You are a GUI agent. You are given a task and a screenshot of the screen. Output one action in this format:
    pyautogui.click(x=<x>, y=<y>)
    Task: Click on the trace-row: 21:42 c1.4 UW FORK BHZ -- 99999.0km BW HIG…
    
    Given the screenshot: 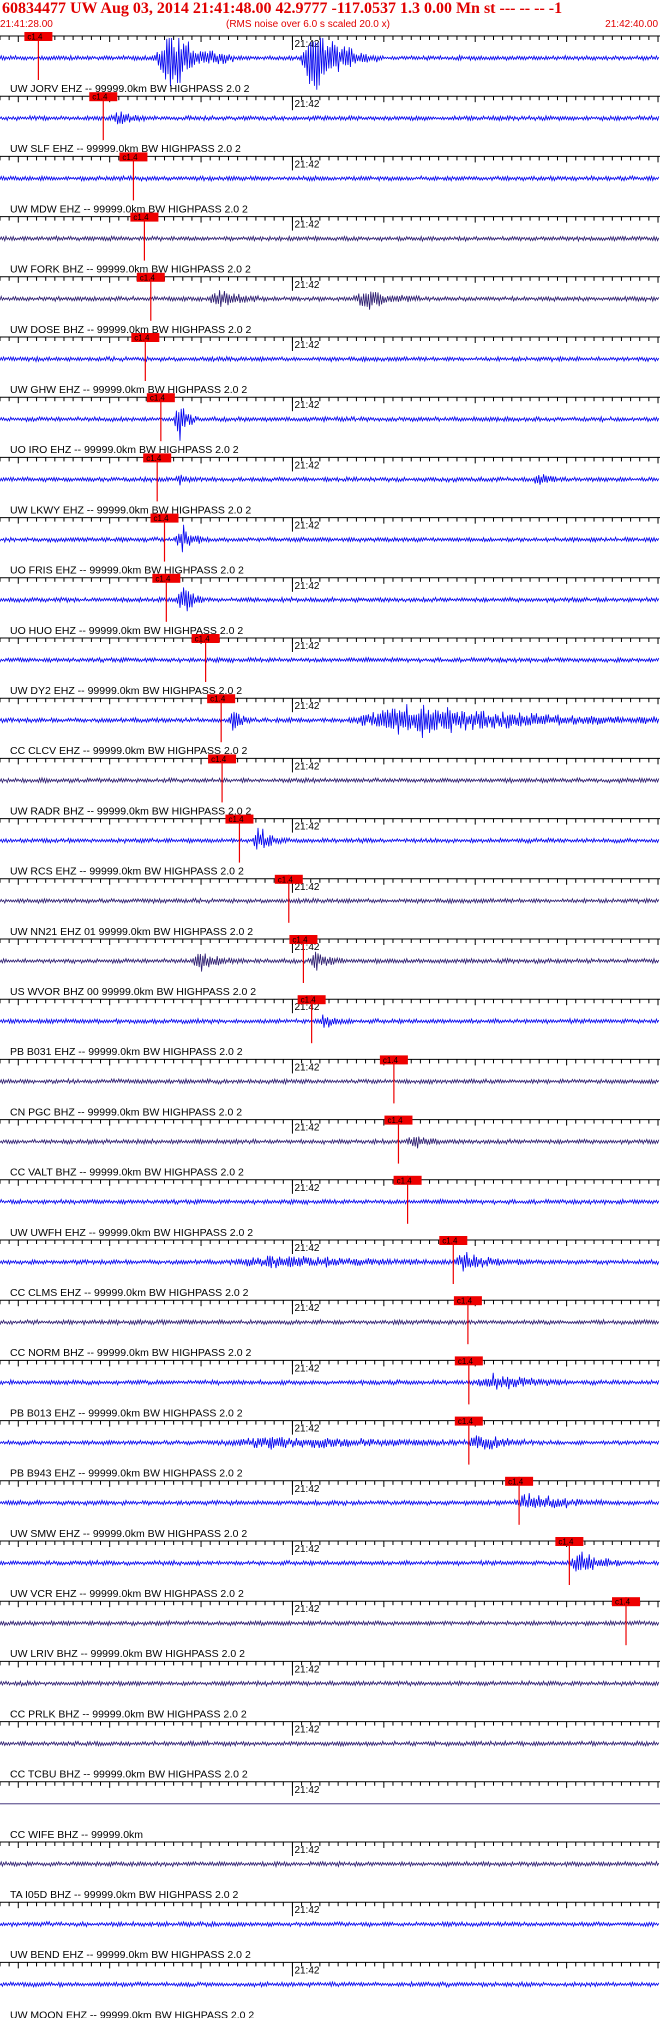 What is the action you would take?
    pyautogui.click(x=330, y=244)
    